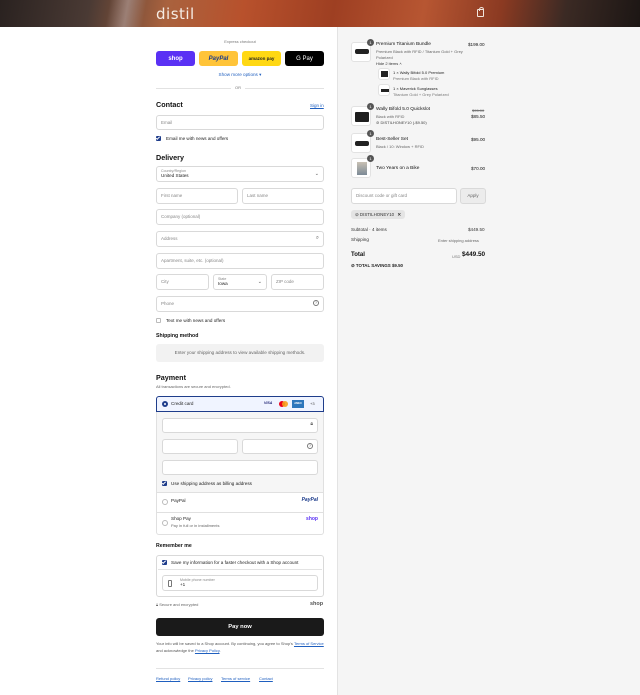 Image resolution: width=640 pixels, height=695 pixels. What do you see at coordinates (309, 643) in the screenshot?
I see `terms-of-service-link: Terms of Service` at bounding box center [309, 643].